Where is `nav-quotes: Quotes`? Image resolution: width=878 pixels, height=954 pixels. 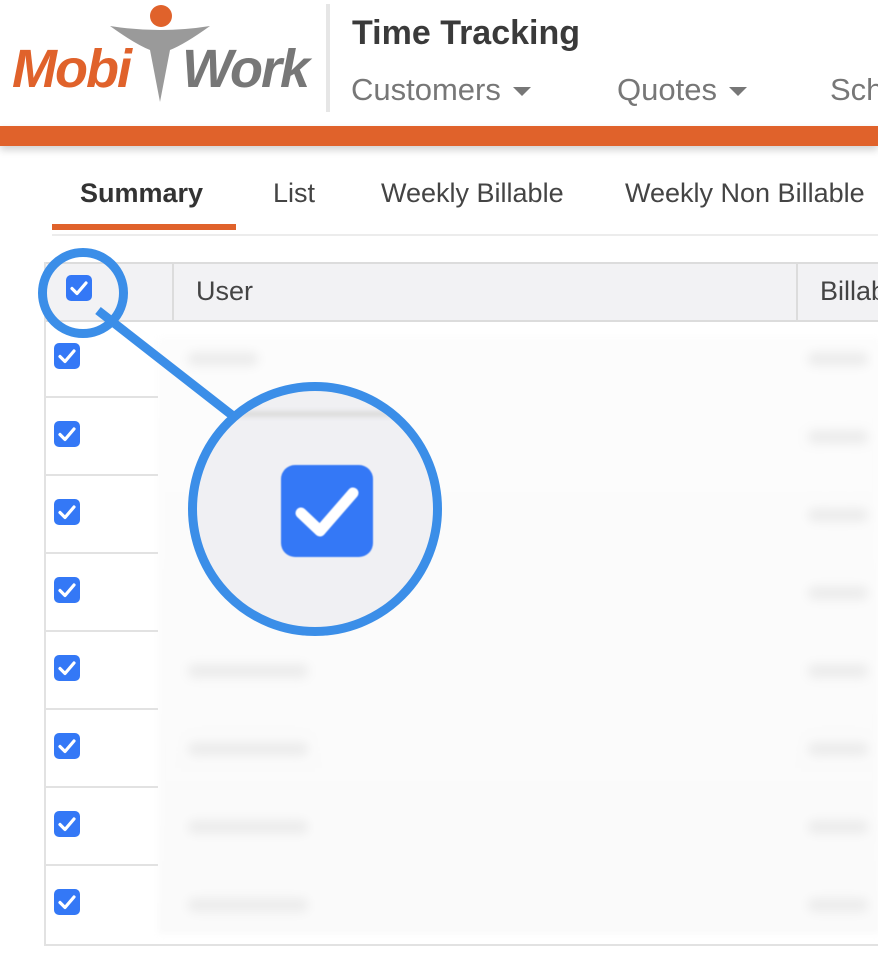
nav-quotes: Quotes is located at coordinates (682, 90).